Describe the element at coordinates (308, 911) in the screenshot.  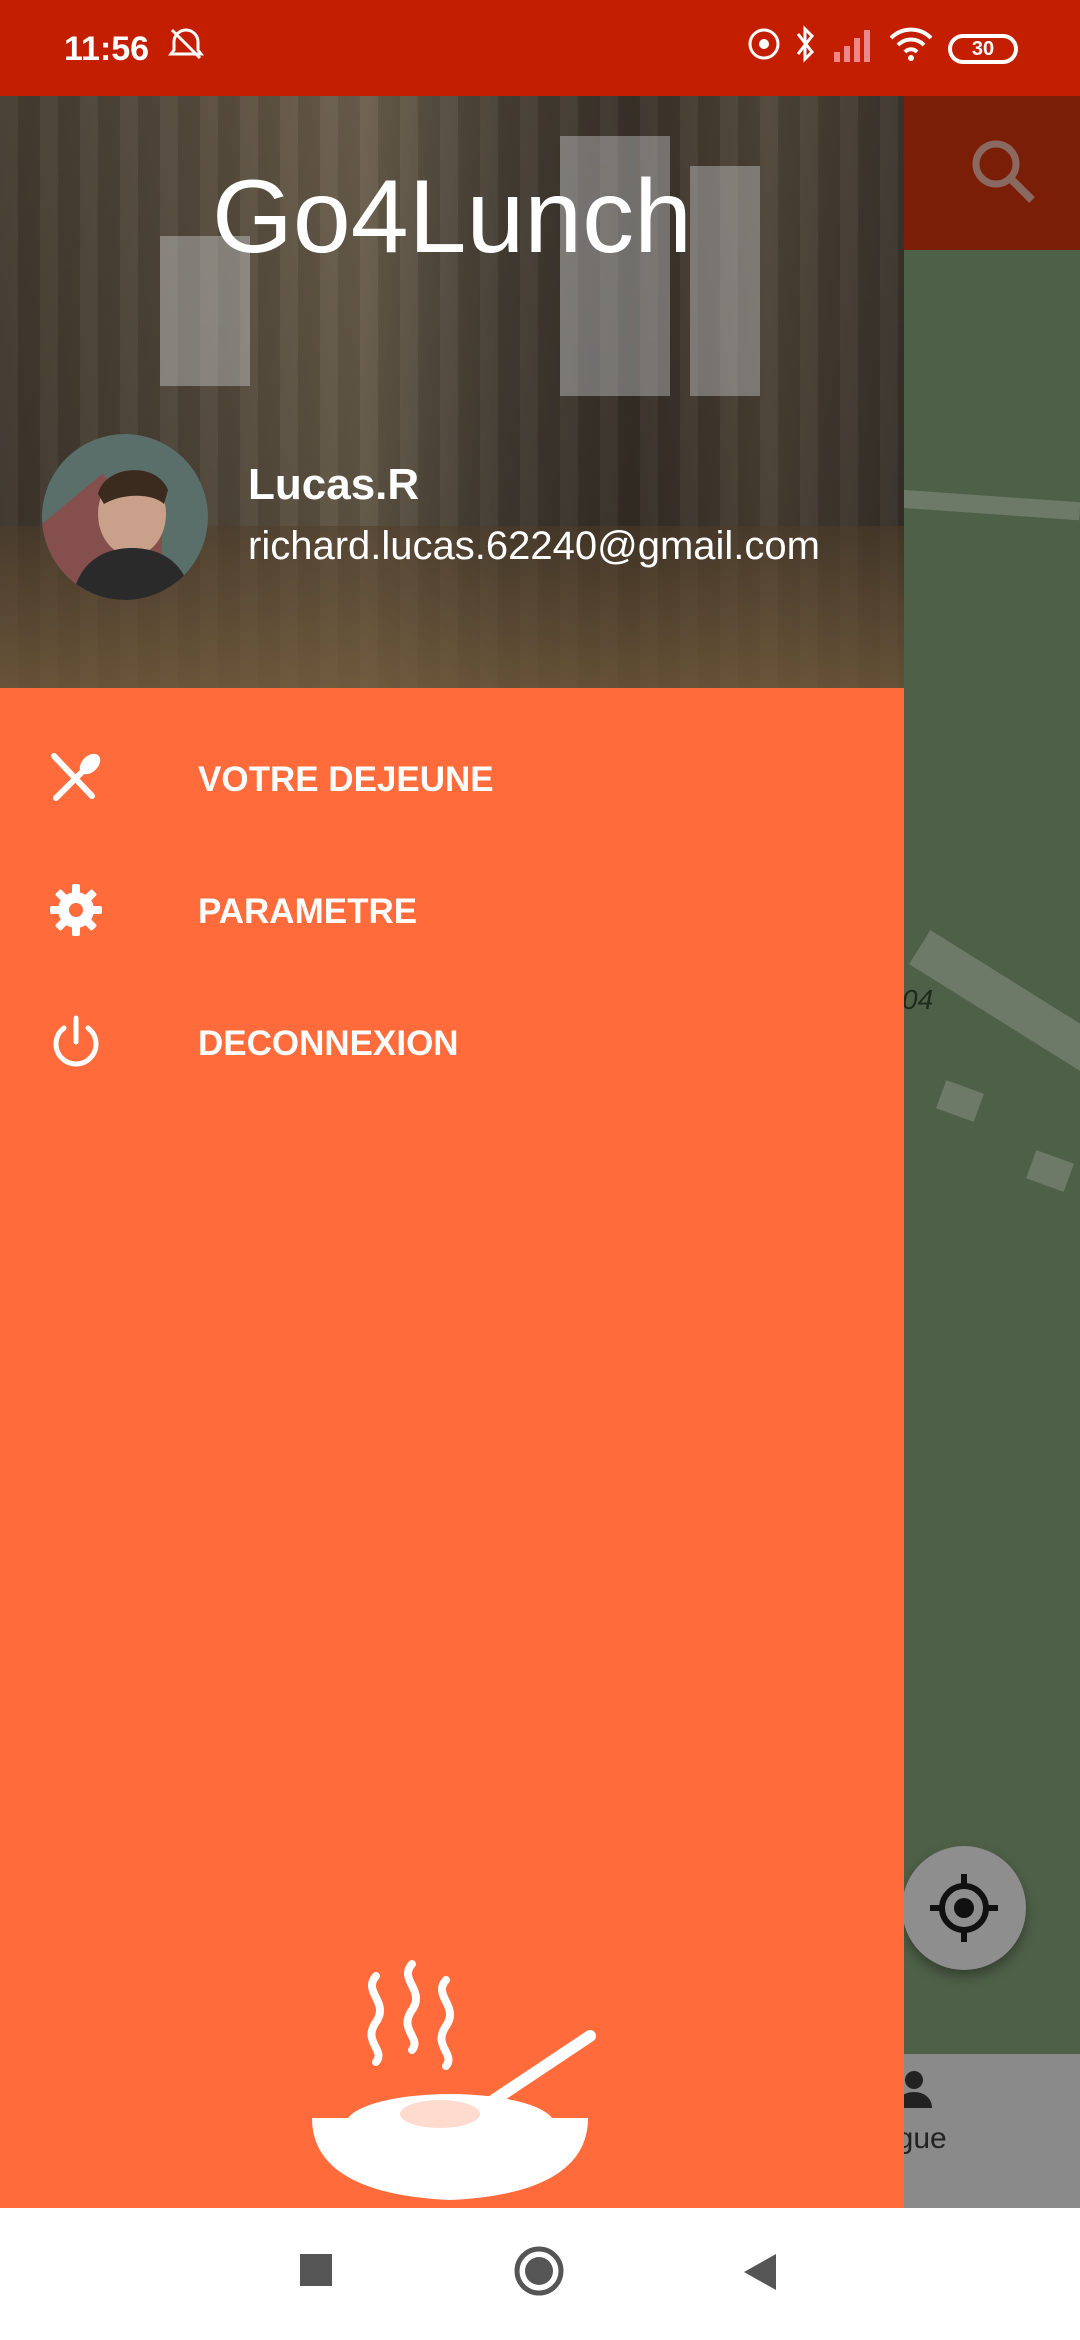
I see `menu-item-label: PARAMETRE` at that location.